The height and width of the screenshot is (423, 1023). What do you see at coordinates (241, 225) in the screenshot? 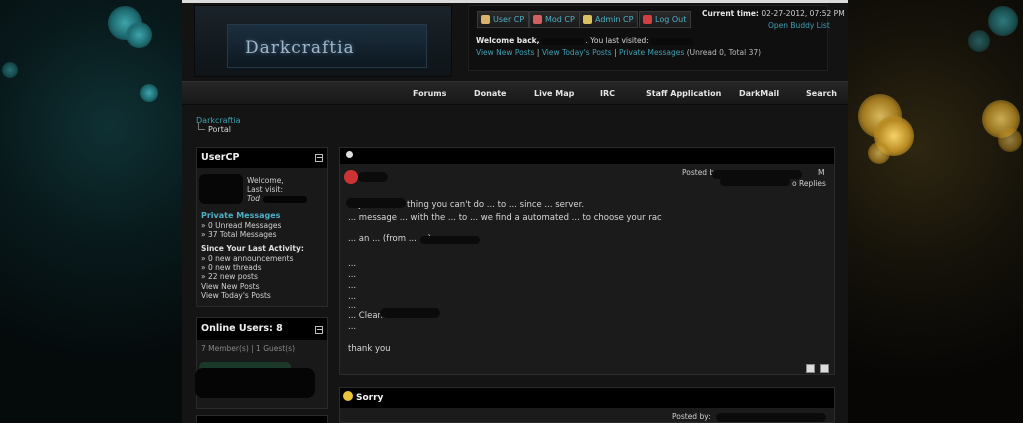
I see `unread-messages: » 0 Unread Messages` at bounding box center [241, 225].